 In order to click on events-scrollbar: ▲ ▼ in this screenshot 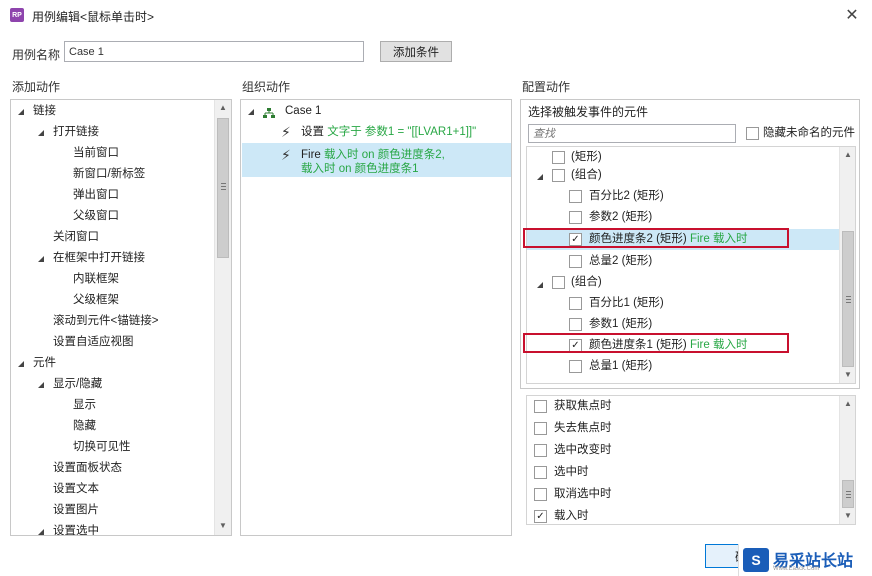, I will do `click(847, 460)`.